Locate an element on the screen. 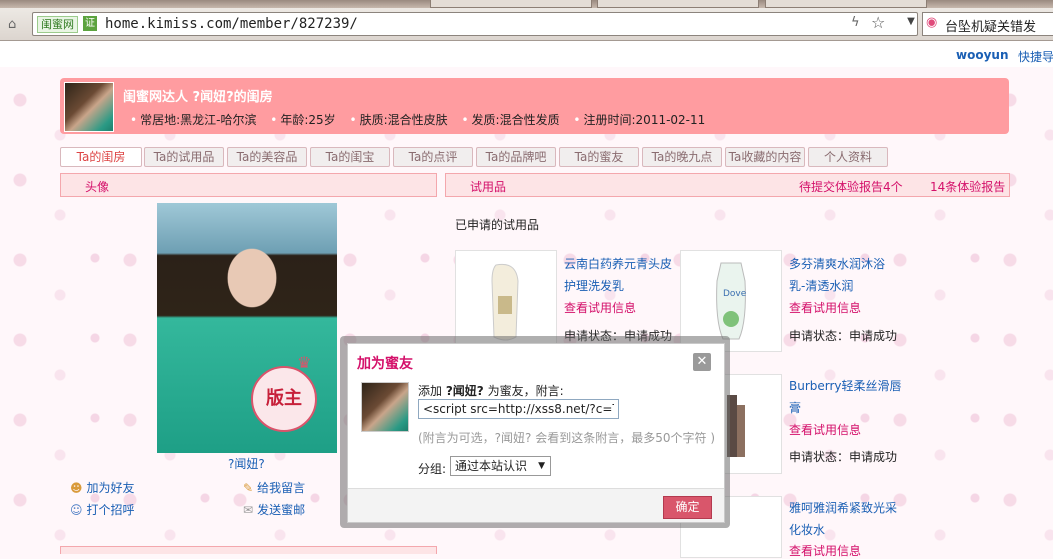 This screenshot has height=559, width=1053. photo-caption: ?闻妞? is located at coordinates (246, 463).